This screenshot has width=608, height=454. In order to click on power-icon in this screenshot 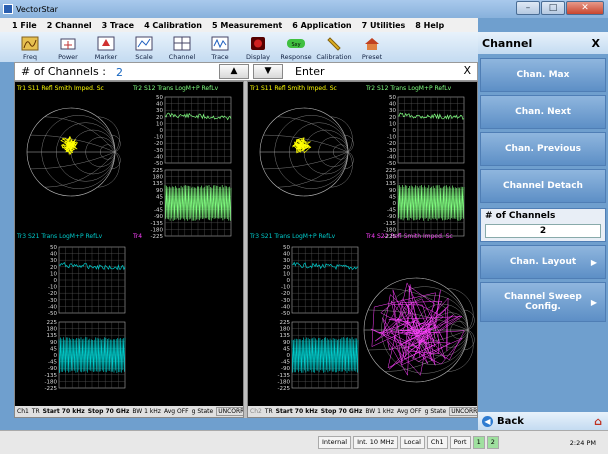, I will do `click(68, 43)`.